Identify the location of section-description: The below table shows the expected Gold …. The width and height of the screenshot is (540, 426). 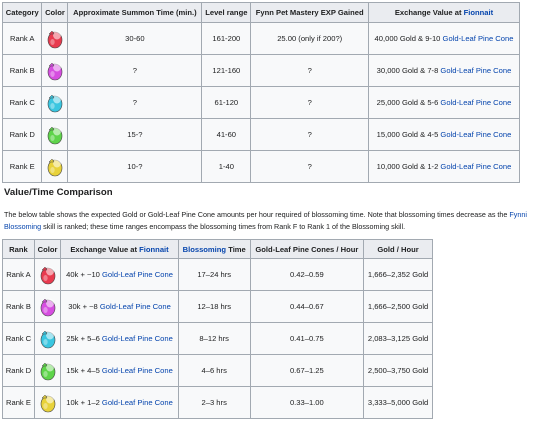
(265, 220).